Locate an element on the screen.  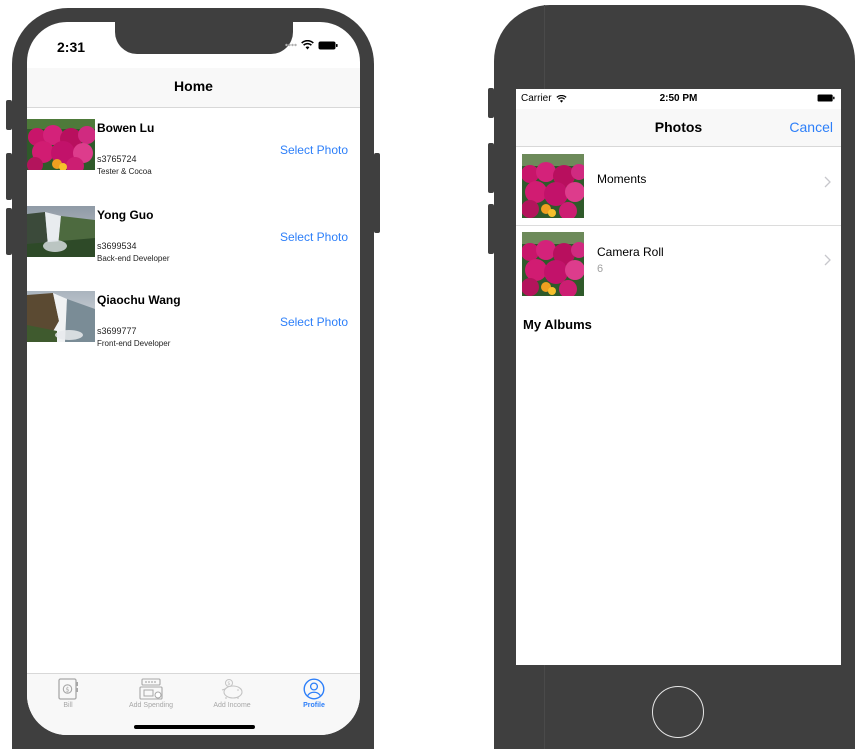
tab-add-income: $ Add Income is located at coordinates (232, 693).